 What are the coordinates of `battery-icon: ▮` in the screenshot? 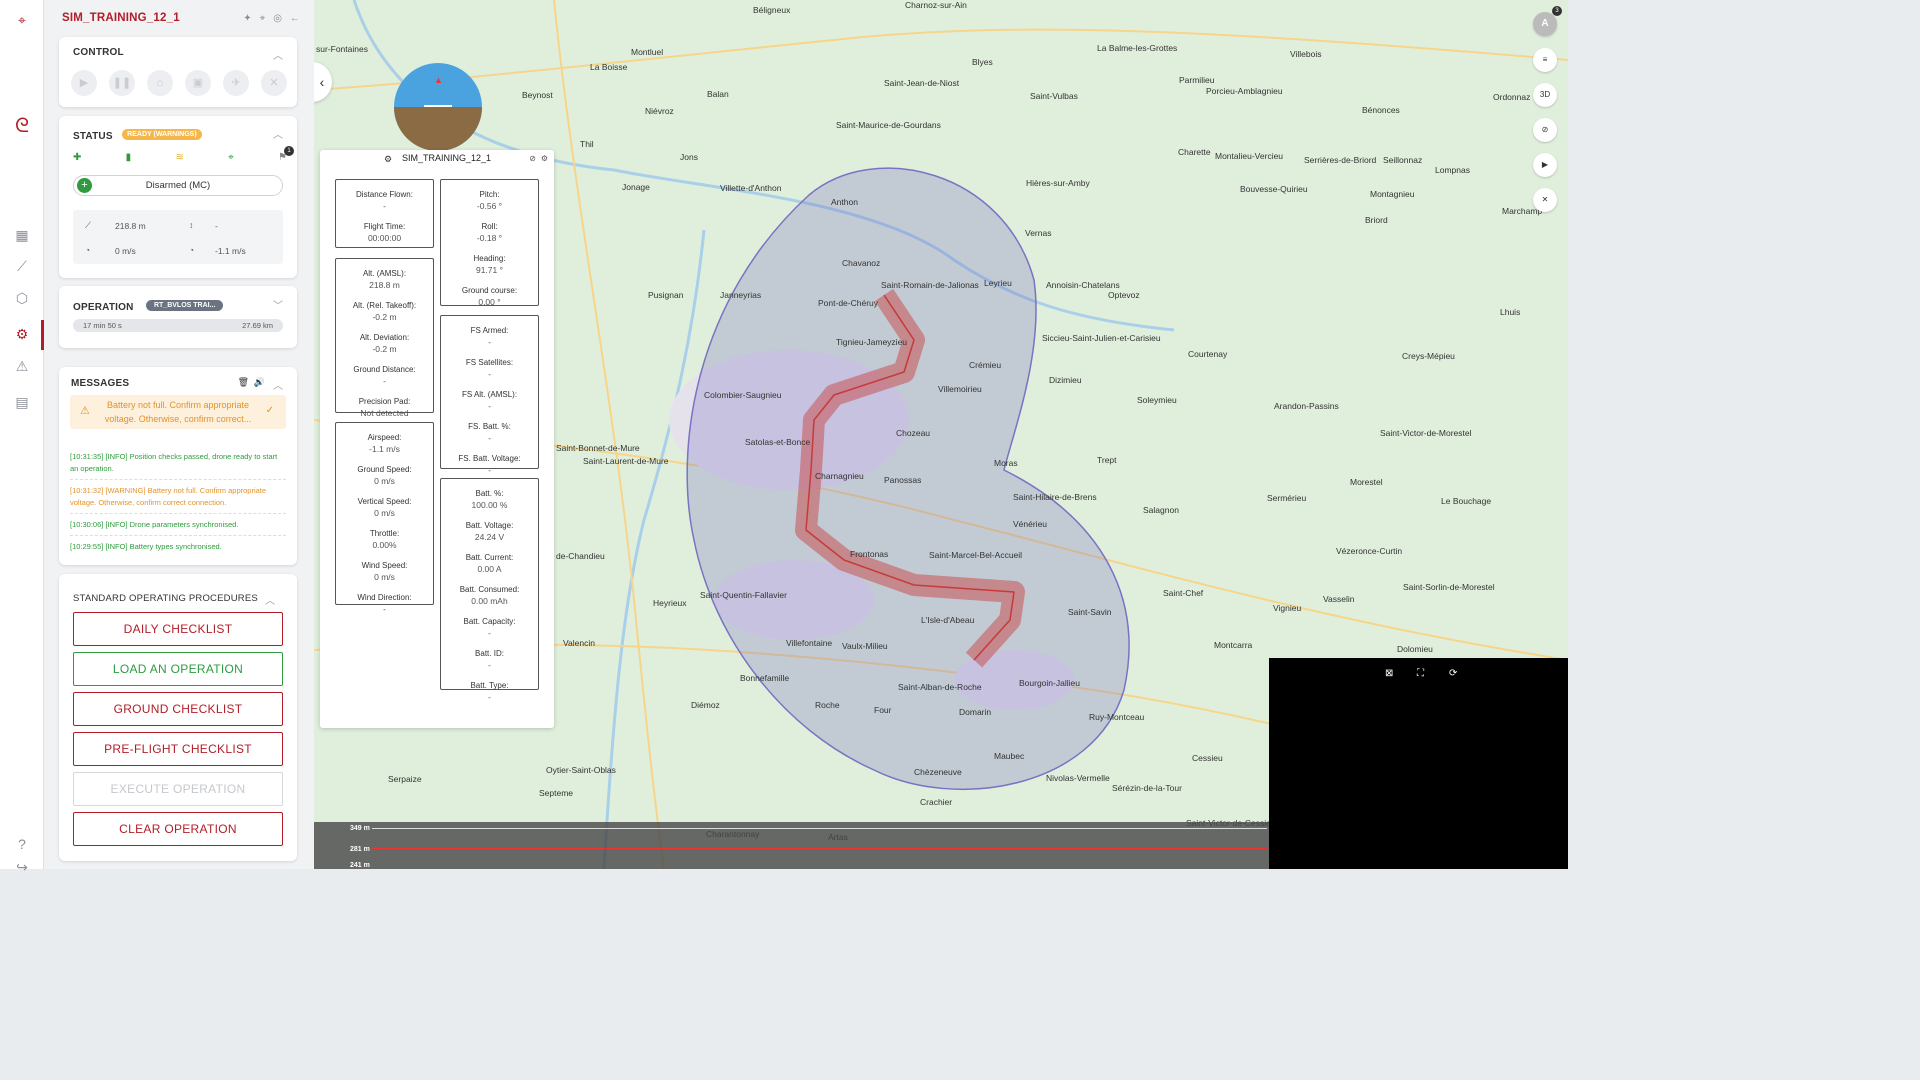 It's located at (129, 157).